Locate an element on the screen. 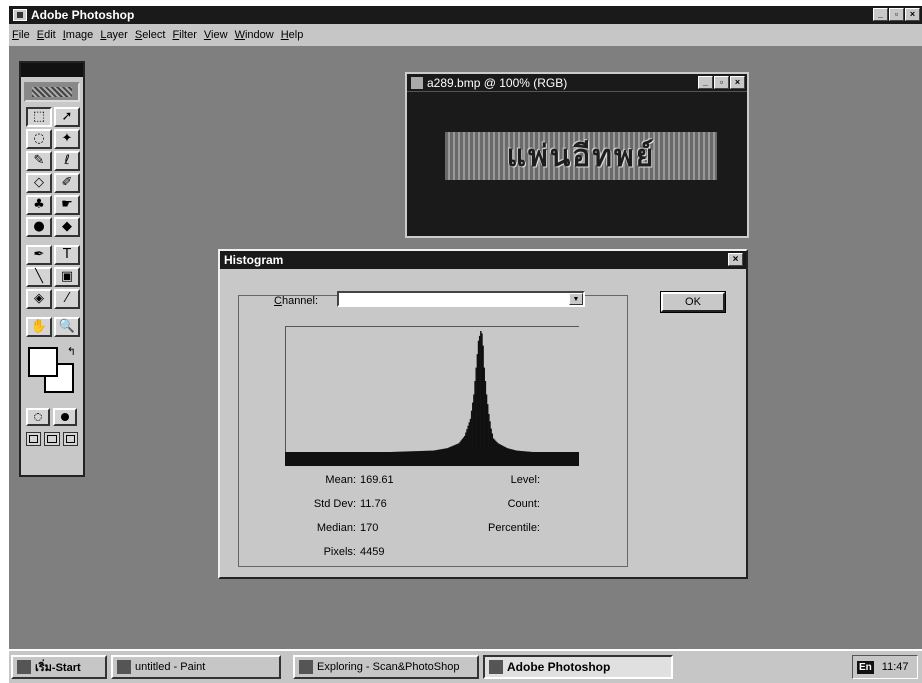  app-title-bar: Adobe Photoshop _ ▫ × is located at coordinates (465, 15).